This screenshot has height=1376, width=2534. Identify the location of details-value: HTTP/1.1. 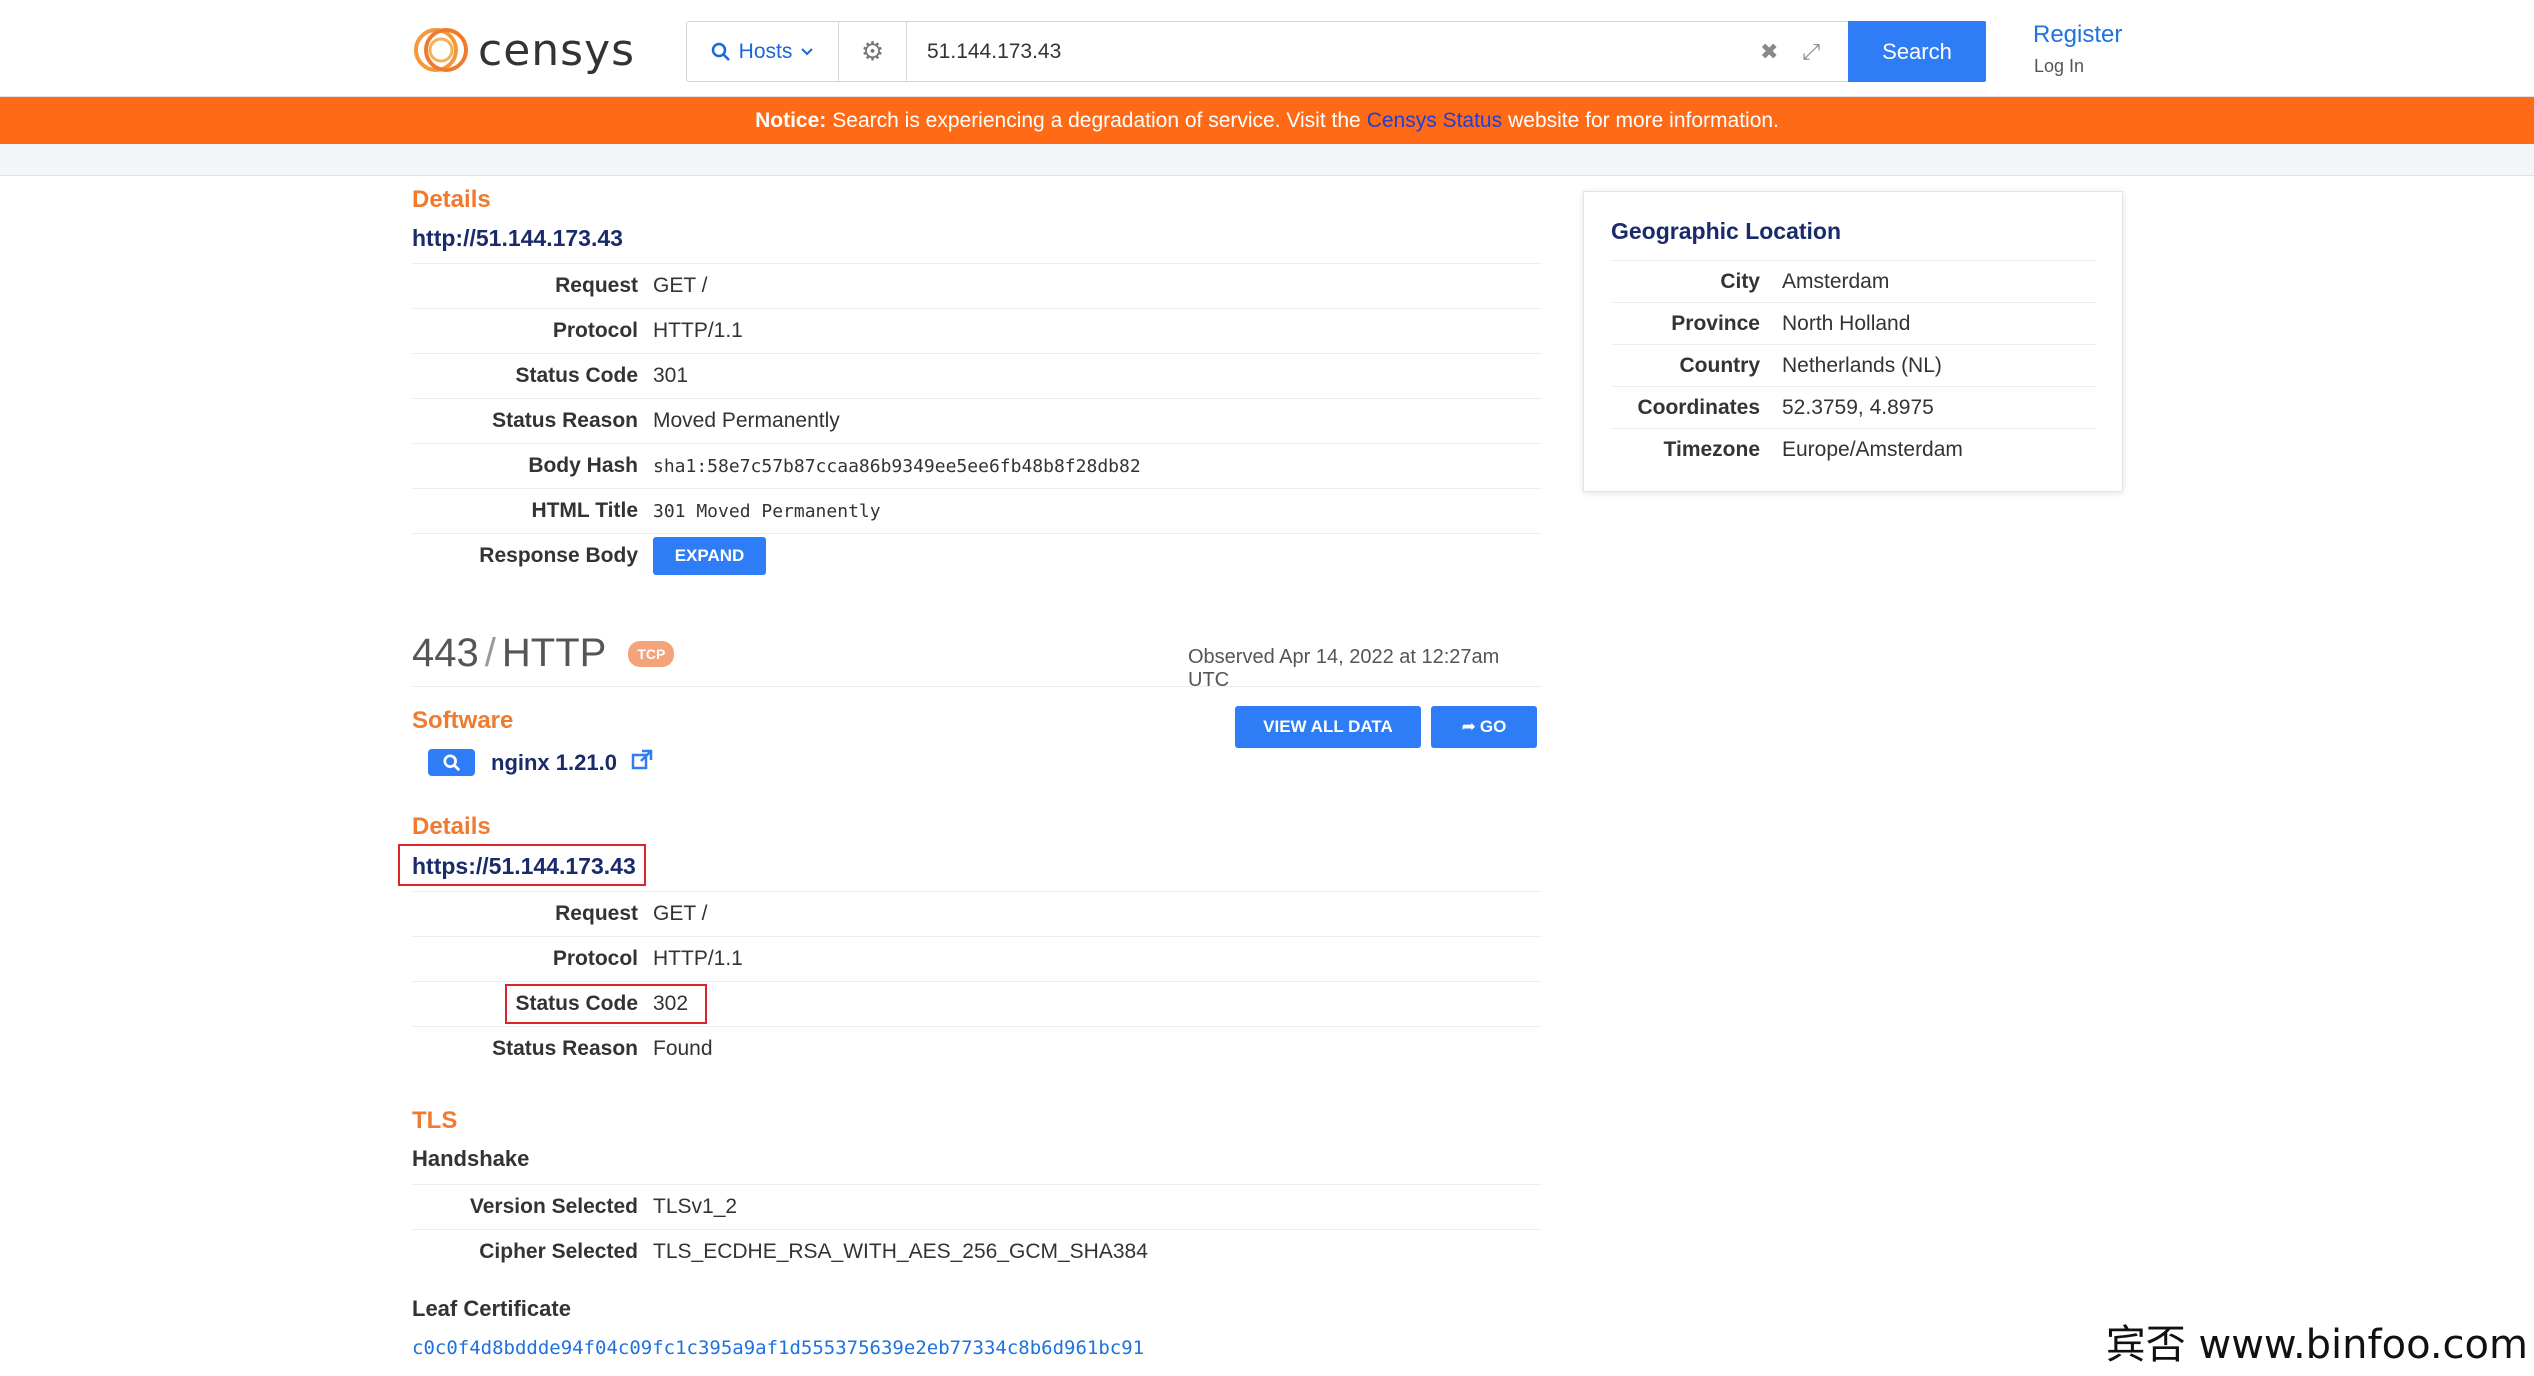
(698, 330).